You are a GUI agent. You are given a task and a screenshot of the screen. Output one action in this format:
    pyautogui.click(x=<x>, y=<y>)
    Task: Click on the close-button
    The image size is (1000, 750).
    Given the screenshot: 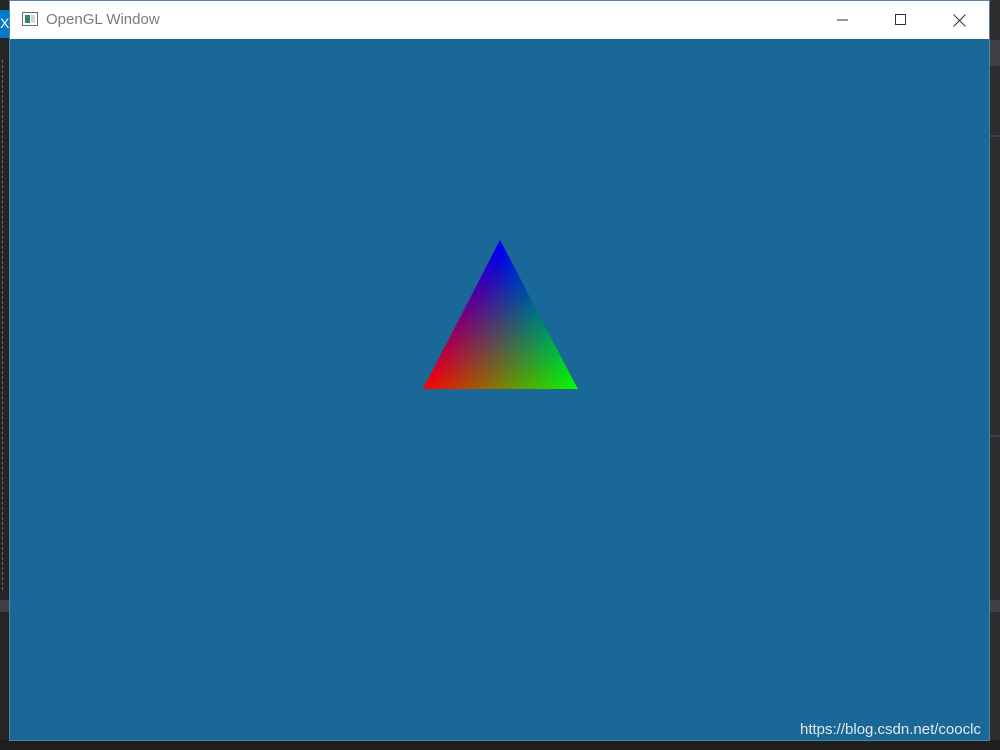 What is the action you would take?
    pyautogui.click(x=959, y=20)
    